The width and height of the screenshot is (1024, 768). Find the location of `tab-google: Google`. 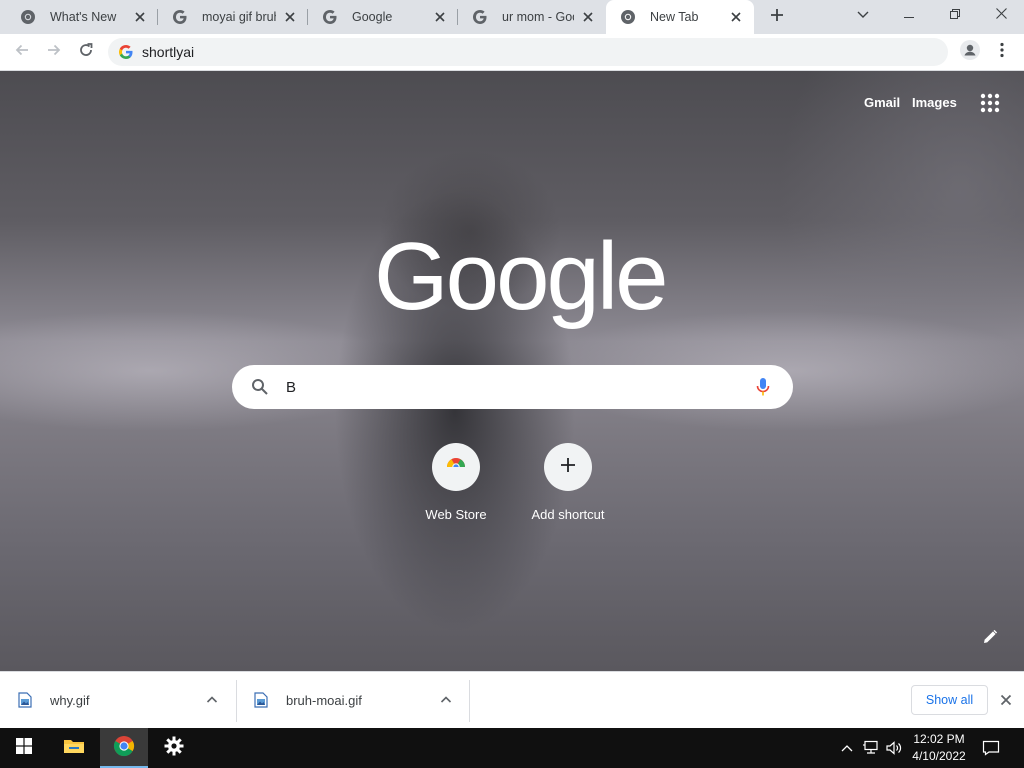

tab-google: Google is located at coordinates (383, 17).